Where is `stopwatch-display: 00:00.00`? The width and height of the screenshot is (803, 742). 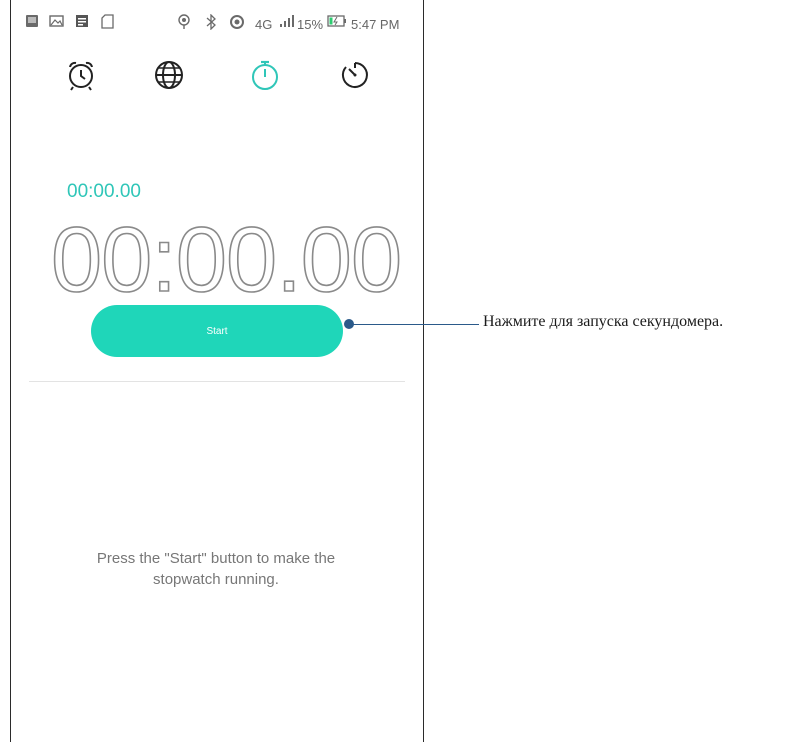
stopwatch-display: 00:00.00 is located at coordinates (226, 260).